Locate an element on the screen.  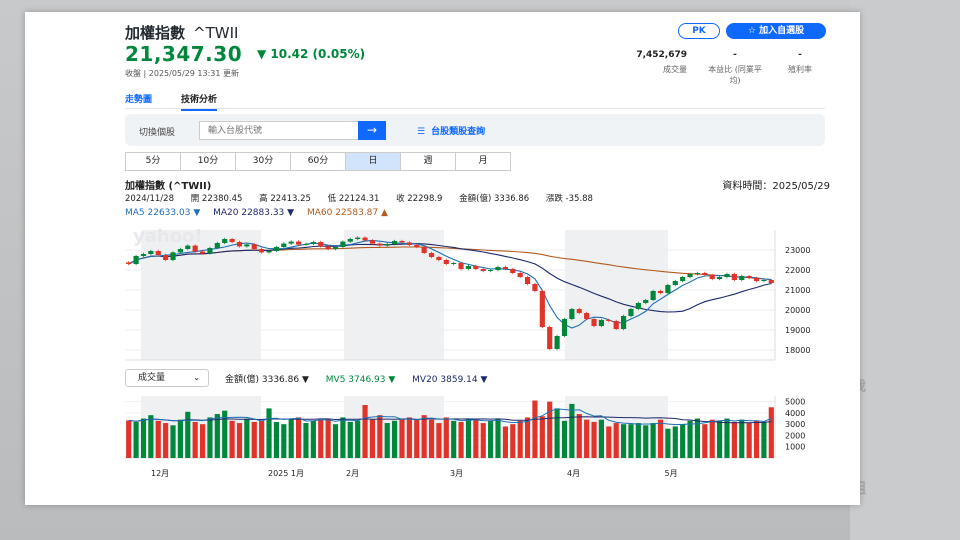
chevron-down-icon: ⌄ is located at coordinates (196, 377).